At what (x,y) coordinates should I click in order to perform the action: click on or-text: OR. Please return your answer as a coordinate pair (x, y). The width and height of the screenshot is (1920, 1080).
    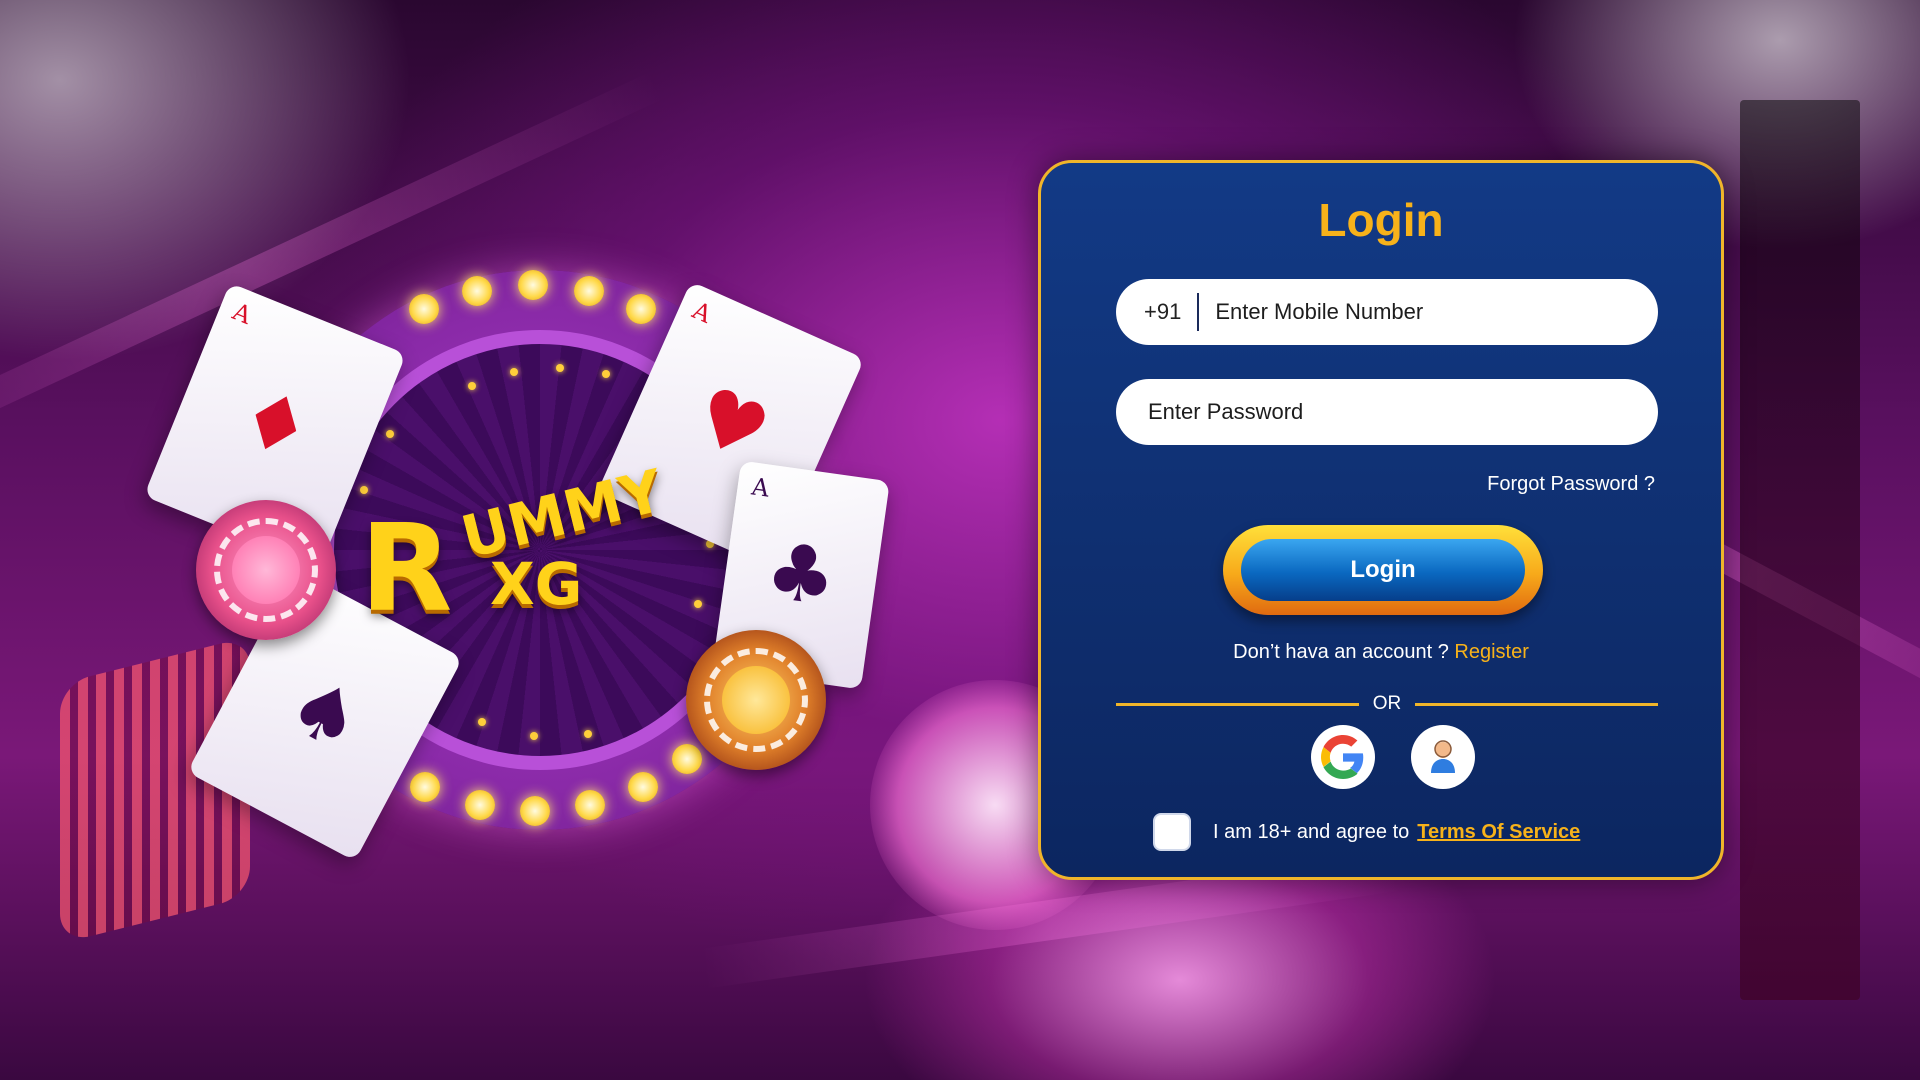
    Looking at the image, I should click on (1387, 703).